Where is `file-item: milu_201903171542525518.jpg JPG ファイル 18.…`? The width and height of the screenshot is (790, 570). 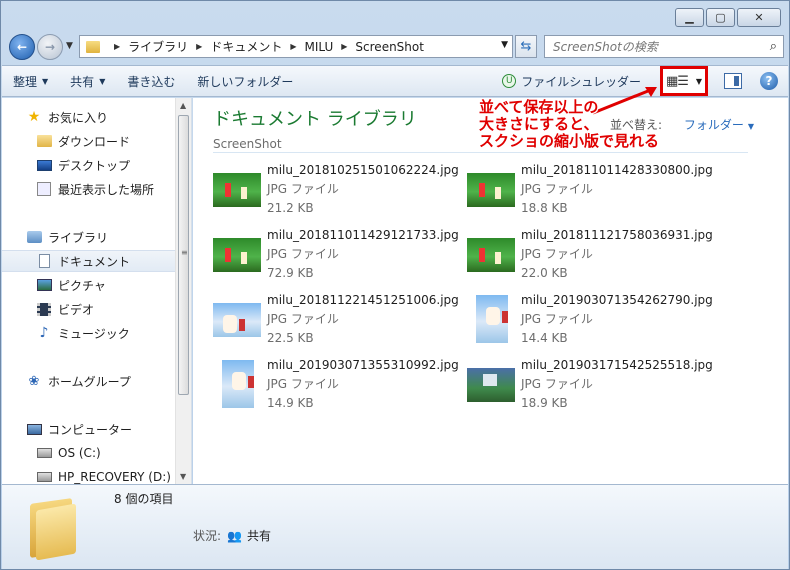
file-item: milu_201903171542525518.jpg JPG ファイル 18.… is located at coordinates (592, 385).